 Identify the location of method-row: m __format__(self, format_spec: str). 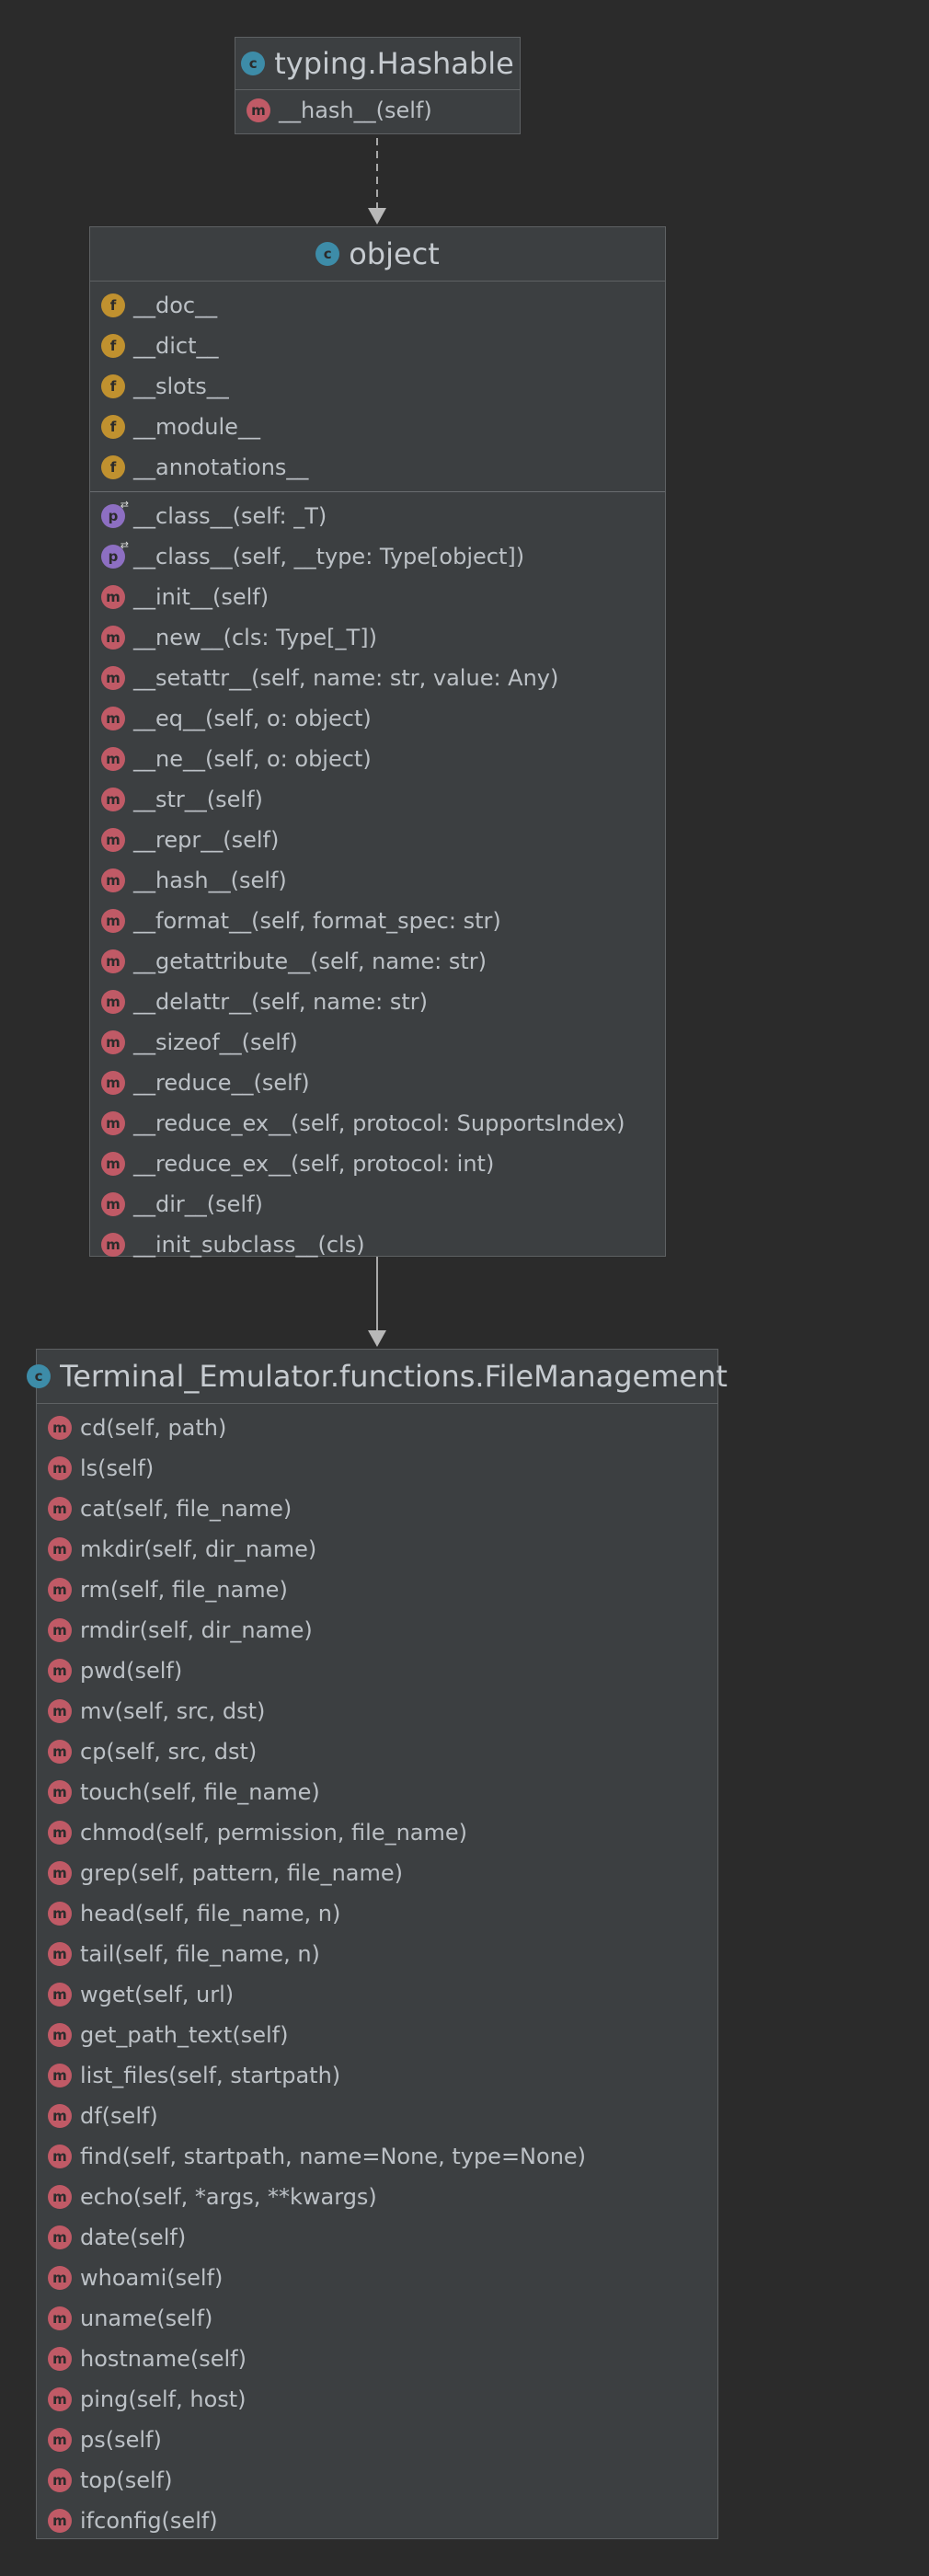
(377, 921).